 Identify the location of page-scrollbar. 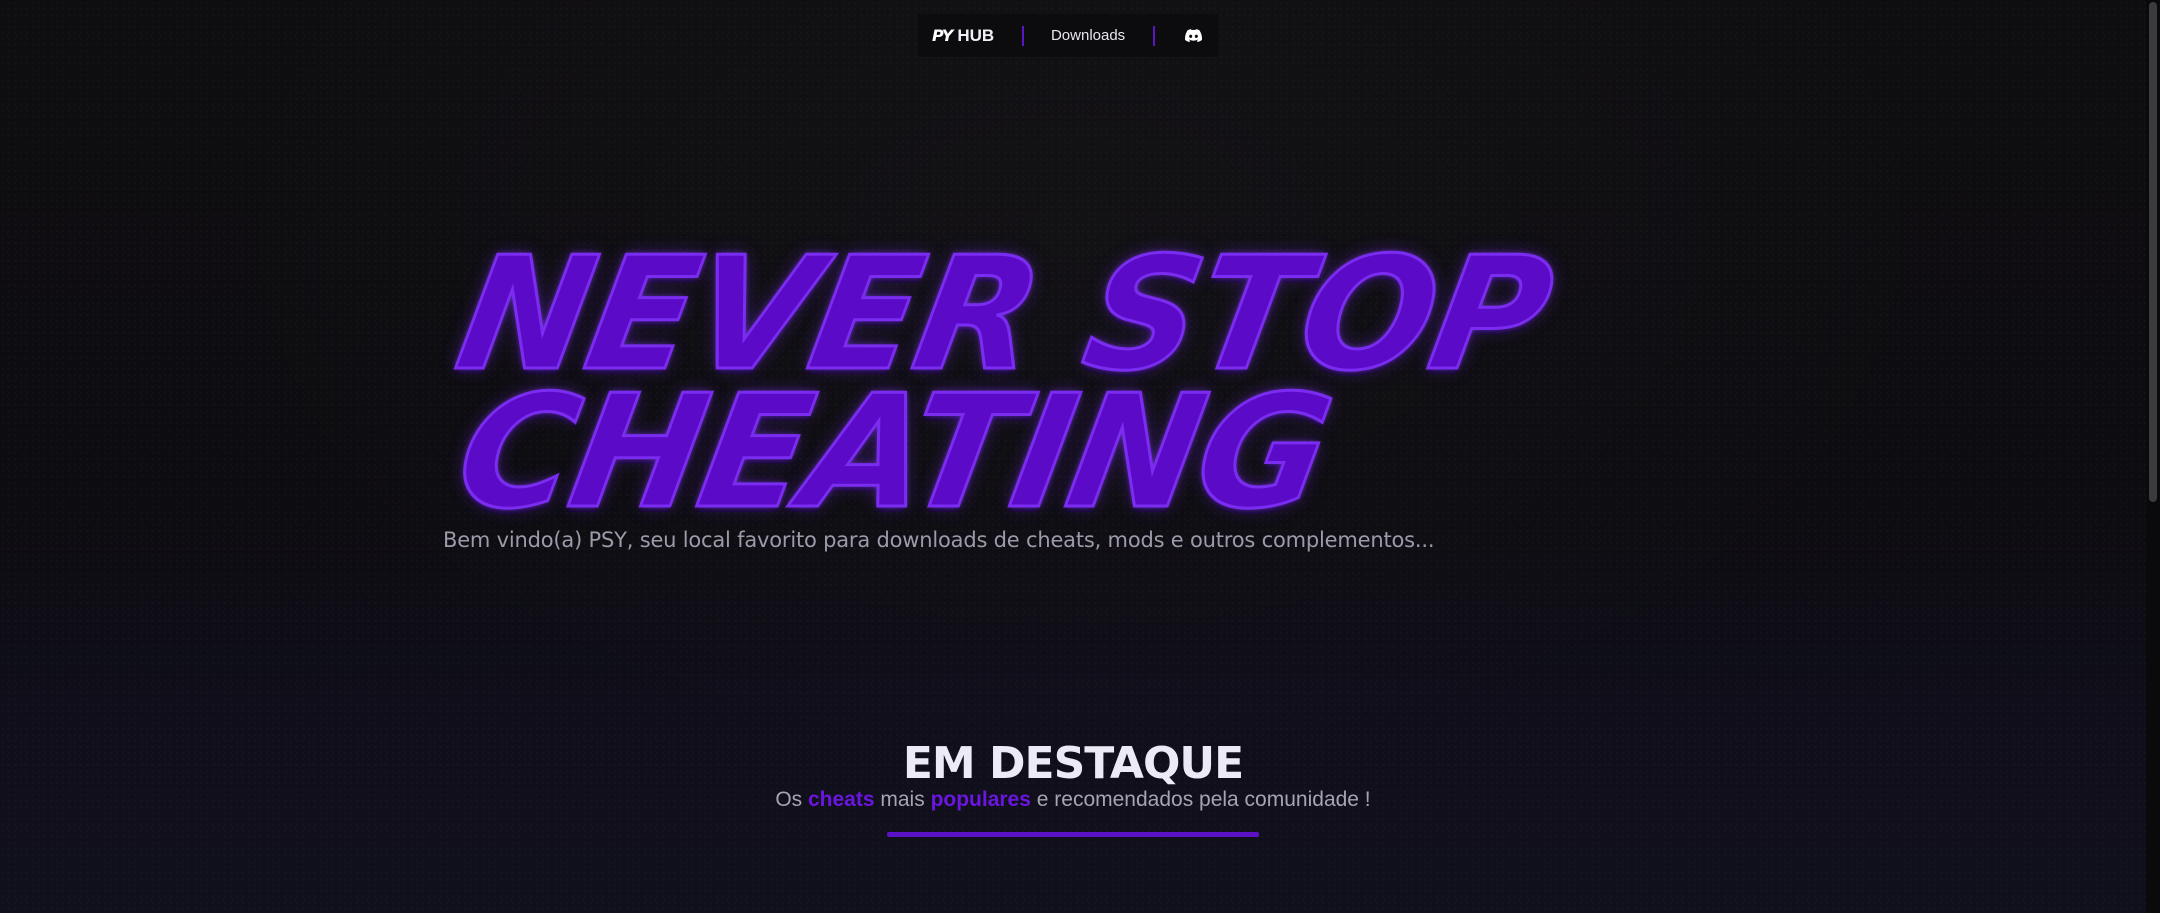
(2153, 456).